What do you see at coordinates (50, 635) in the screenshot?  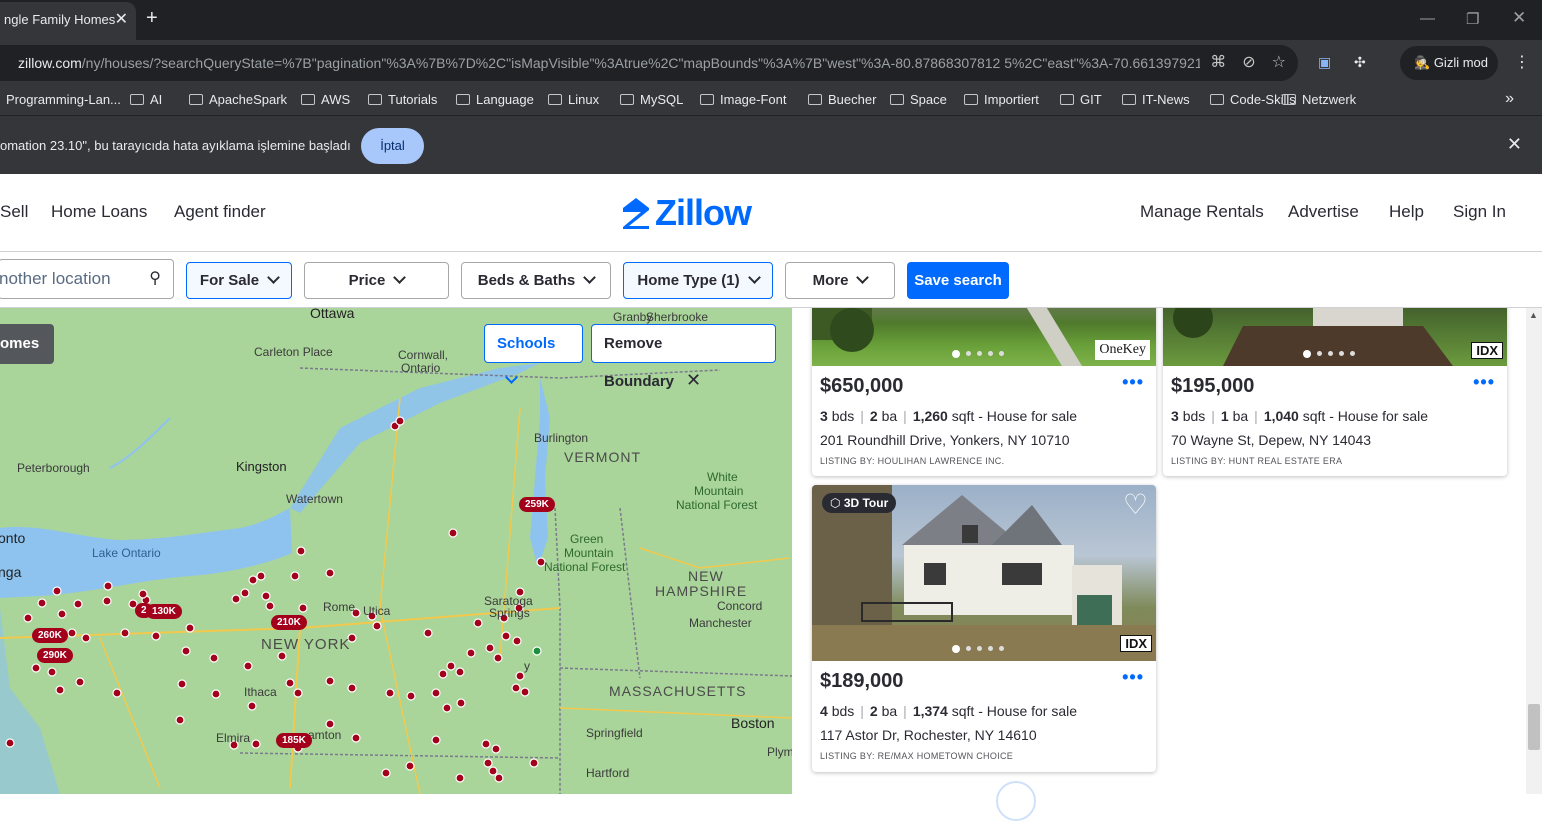 I see `price-pin: 260K` at bounding box center [50, 635].